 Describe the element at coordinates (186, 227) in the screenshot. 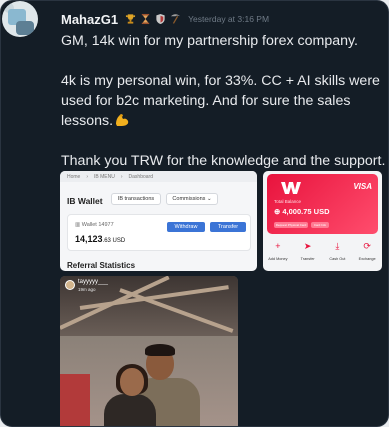

I see `withdraw-button: Withdraw` at that location.